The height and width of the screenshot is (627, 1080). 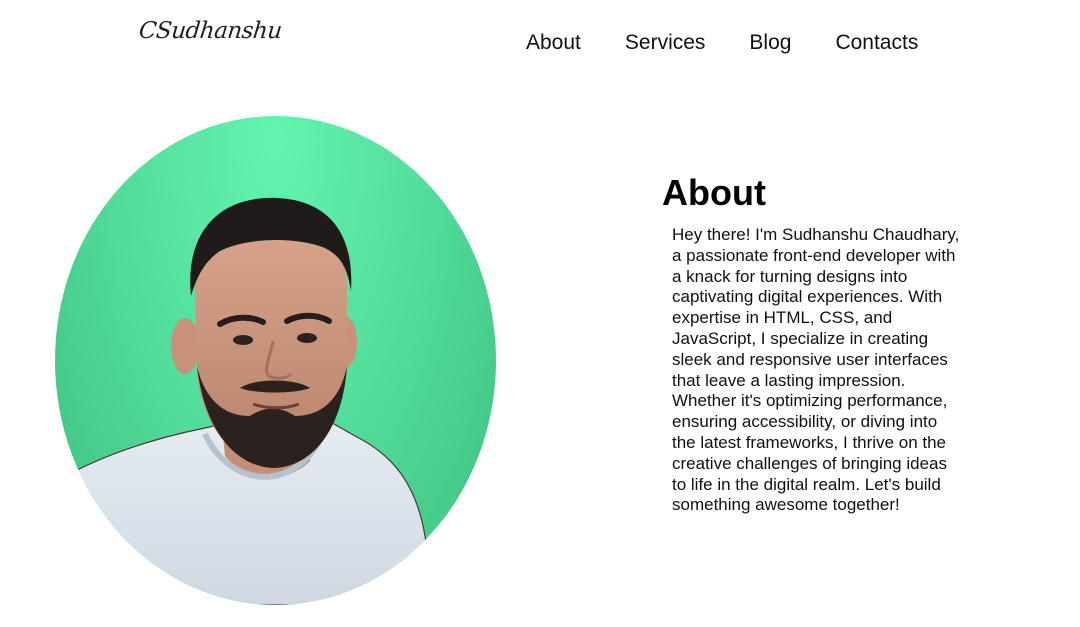 I want to click on nav-blog-link: Blog, so click(x=770, y=43).